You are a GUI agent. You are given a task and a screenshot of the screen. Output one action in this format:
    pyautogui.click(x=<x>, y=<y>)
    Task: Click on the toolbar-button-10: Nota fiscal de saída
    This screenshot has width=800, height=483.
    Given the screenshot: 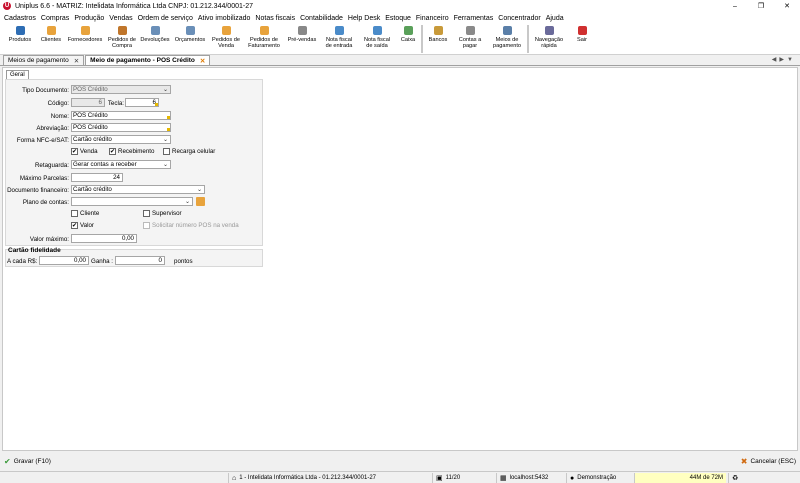 What is the action you would take?
    pyautogui.click(x=377, y=39)
    